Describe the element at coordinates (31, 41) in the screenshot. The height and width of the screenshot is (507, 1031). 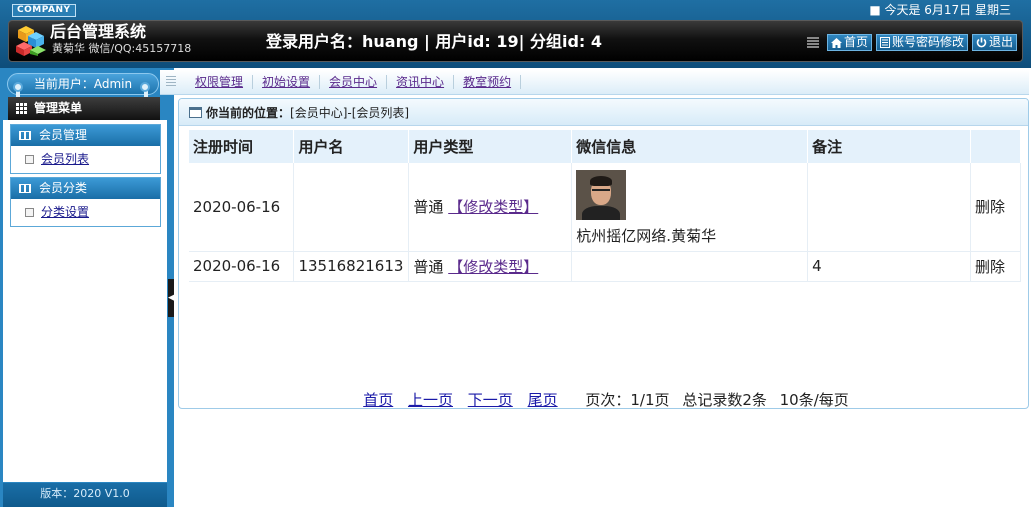
I see `cubes-logo-icon` at that location.